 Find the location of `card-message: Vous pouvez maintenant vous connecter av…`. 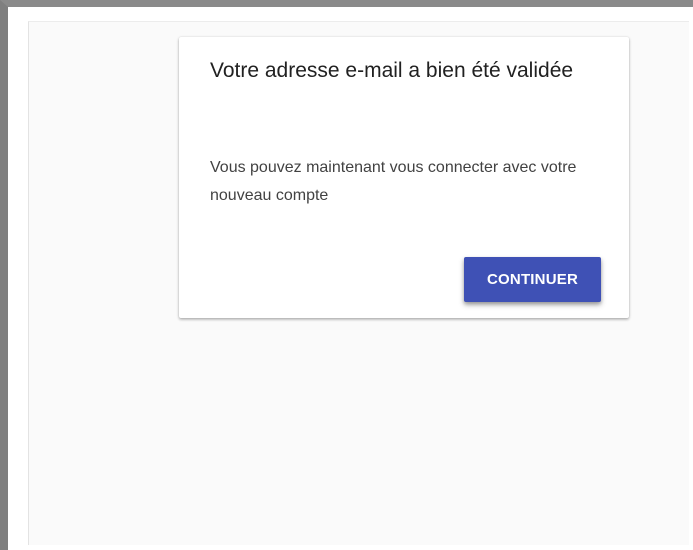

card-message: Vous pouvez maintenant vous connecter av… is located at coordinates (393, 181).